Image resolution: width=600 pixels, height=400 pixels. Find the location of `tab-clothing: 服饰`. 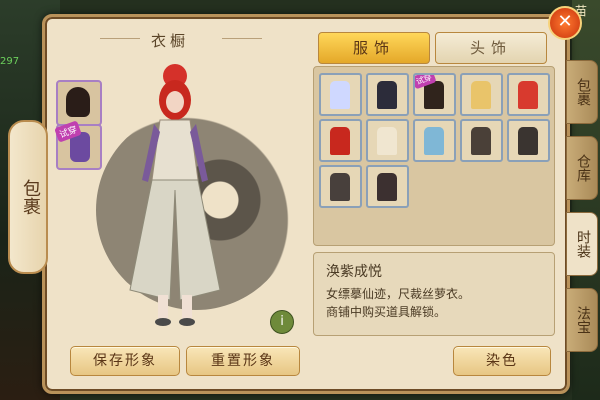

tab-clothing: 服饰 is located at coordinates (374, 48).